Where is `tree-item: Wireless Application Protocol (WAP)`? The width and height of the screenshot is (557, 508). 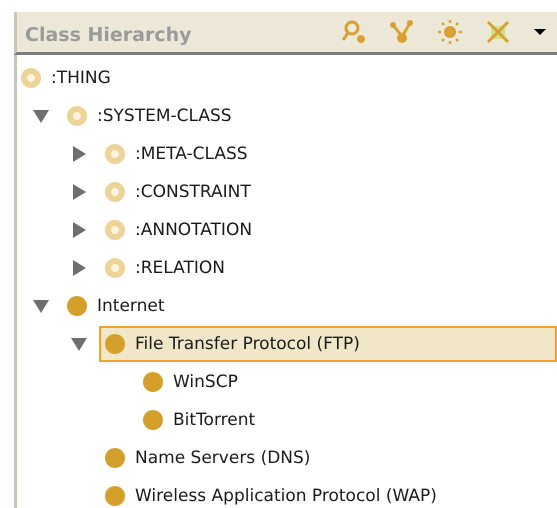
tree-item: Wireless Application Protocol (WAP) is located at coordinates (286, 496).